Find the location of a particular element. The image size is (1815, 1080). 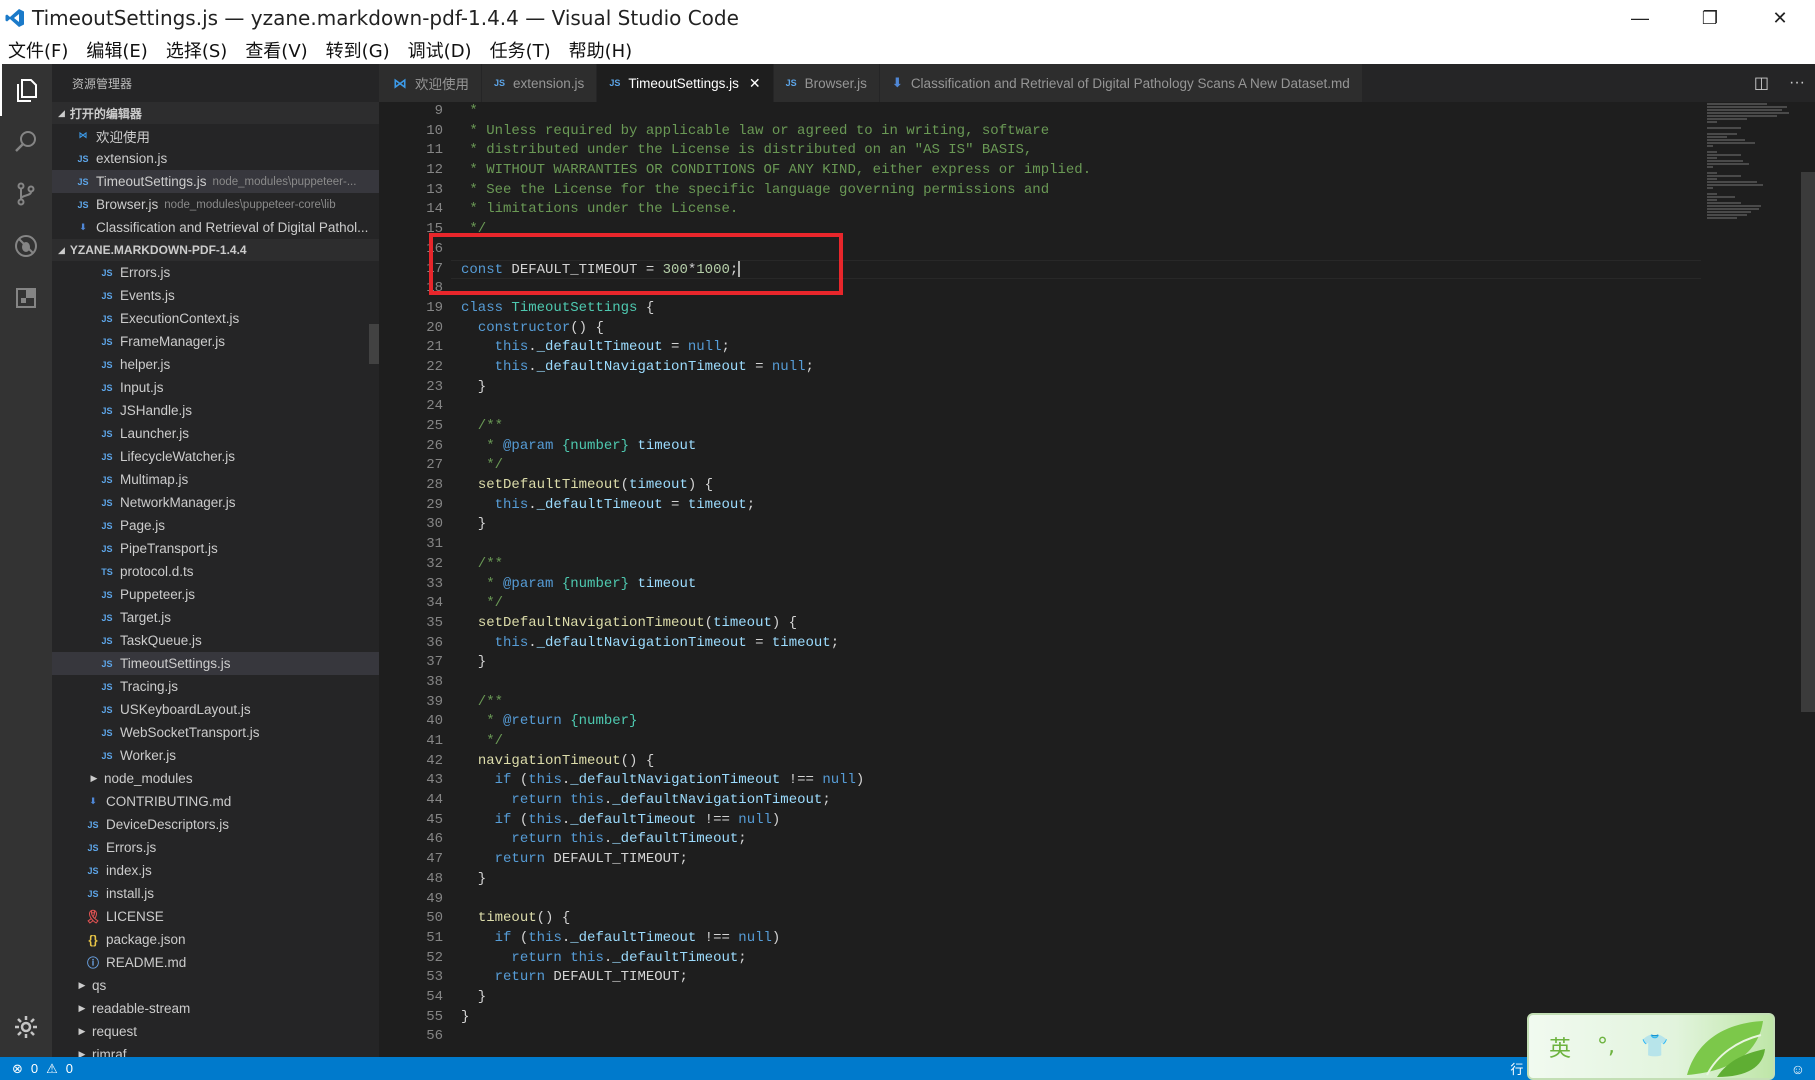

menu-edit: 编辑(E) is located at coordinates (116, 50).